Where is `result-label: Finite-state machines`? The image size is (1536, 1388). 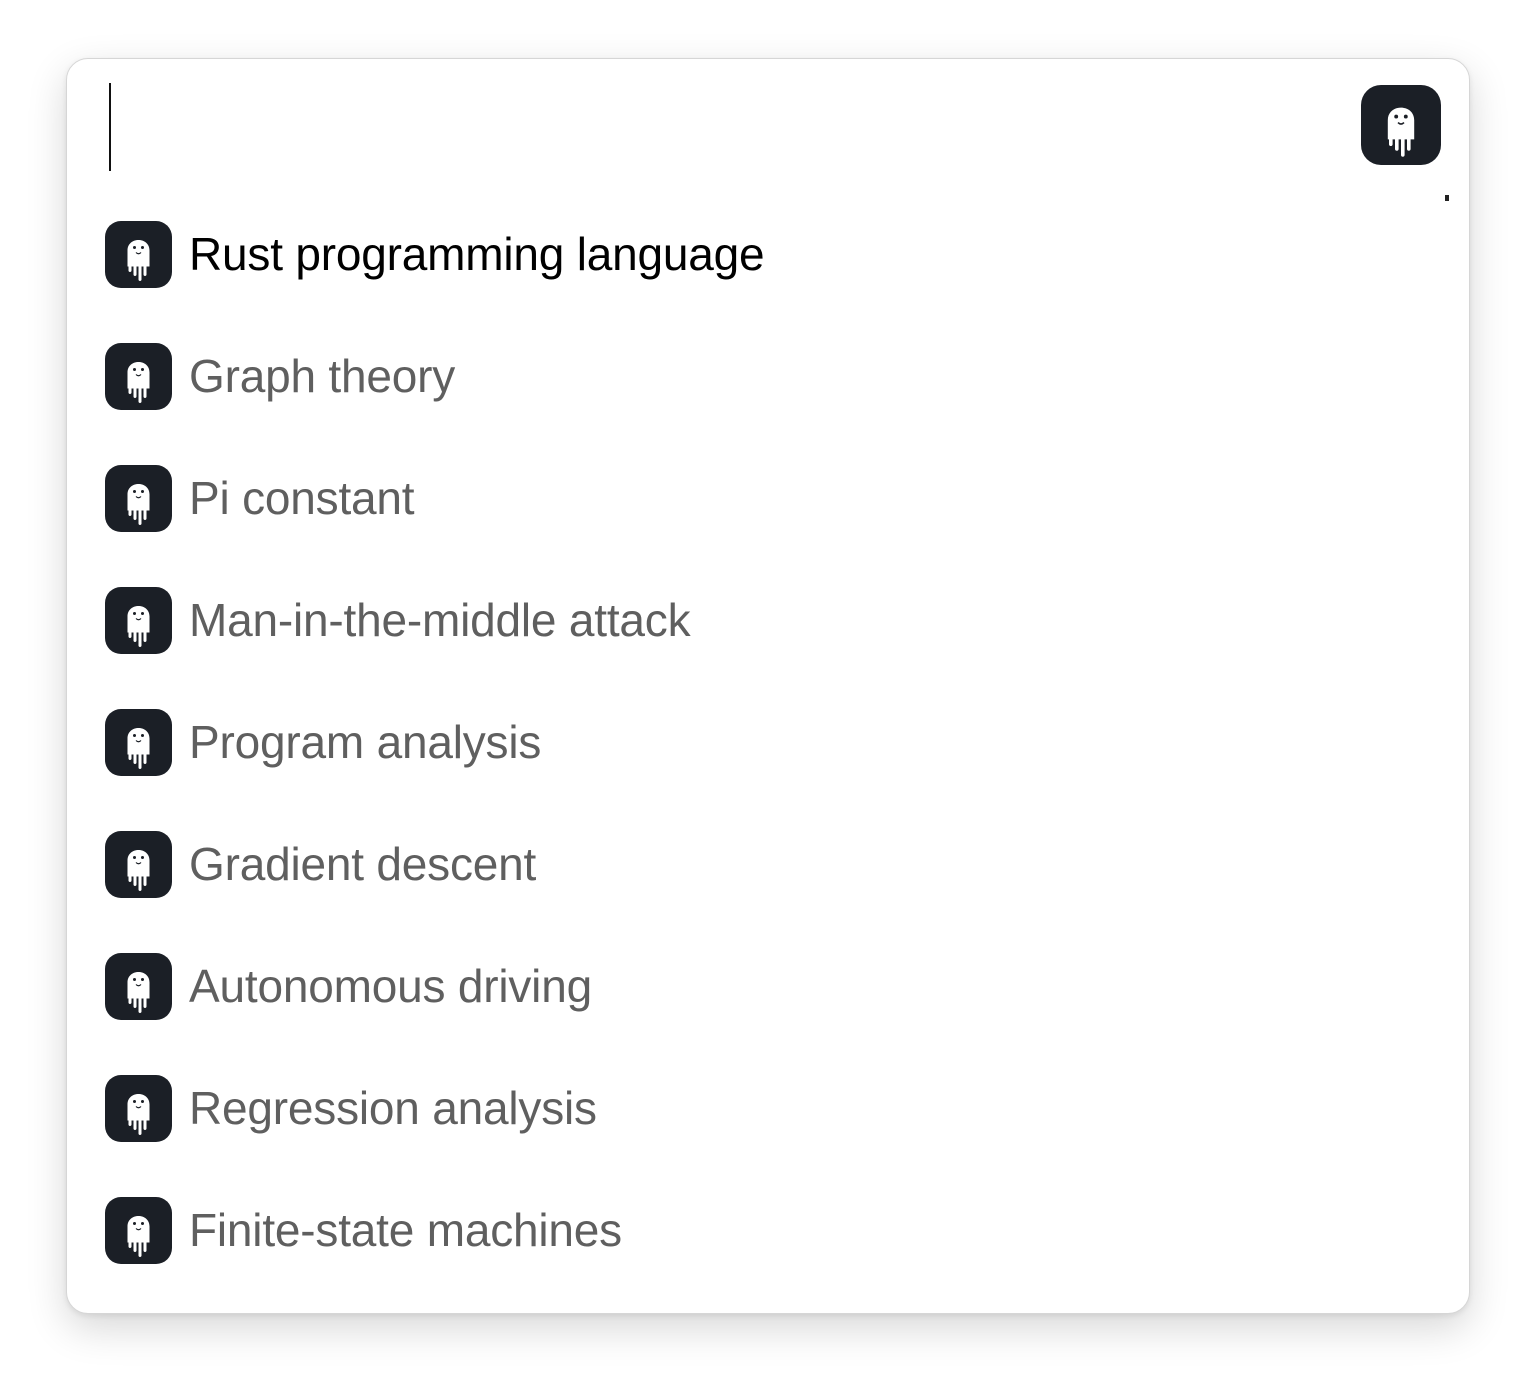
result-label: Finite-state machines is located at coordinates (405, 1230).